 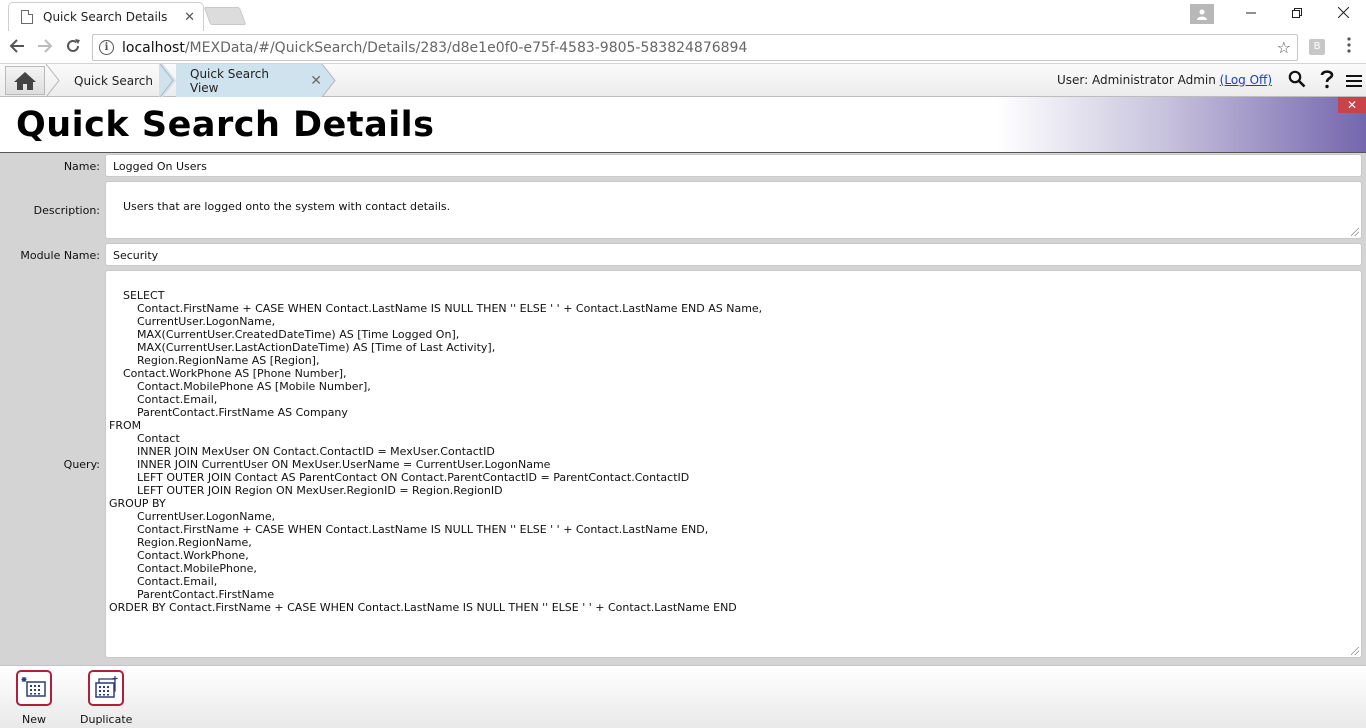 What do you see at coordinates (106, 719) in the screenshot?
I see `duplicate-label: Duplicate` at bounding box center [106, 719].